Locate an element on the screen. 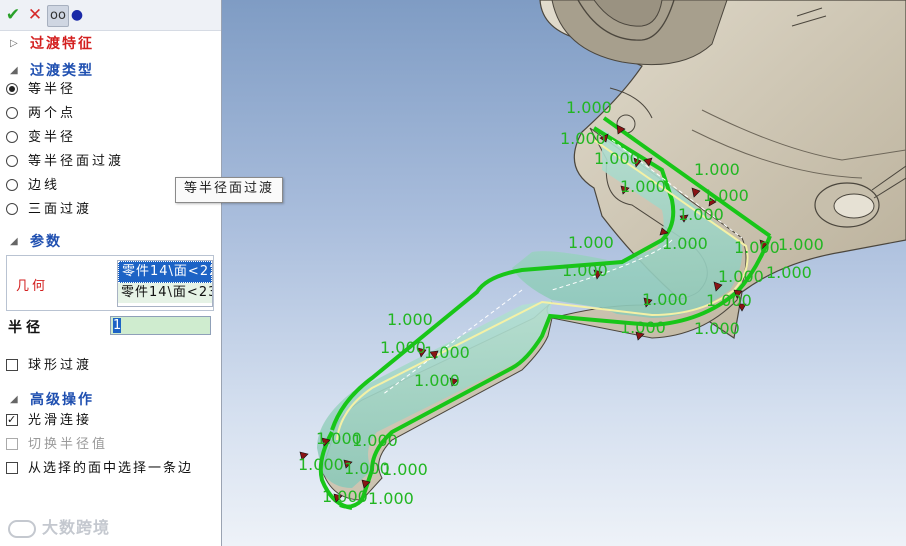  radio-label: 三面过渡 is located at coordinates (60, 209).